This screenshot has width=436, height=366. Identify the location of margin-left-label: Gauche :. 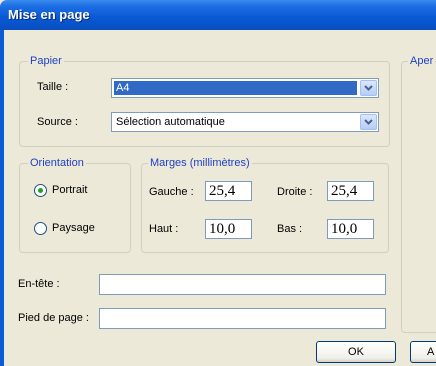
(171, 192).